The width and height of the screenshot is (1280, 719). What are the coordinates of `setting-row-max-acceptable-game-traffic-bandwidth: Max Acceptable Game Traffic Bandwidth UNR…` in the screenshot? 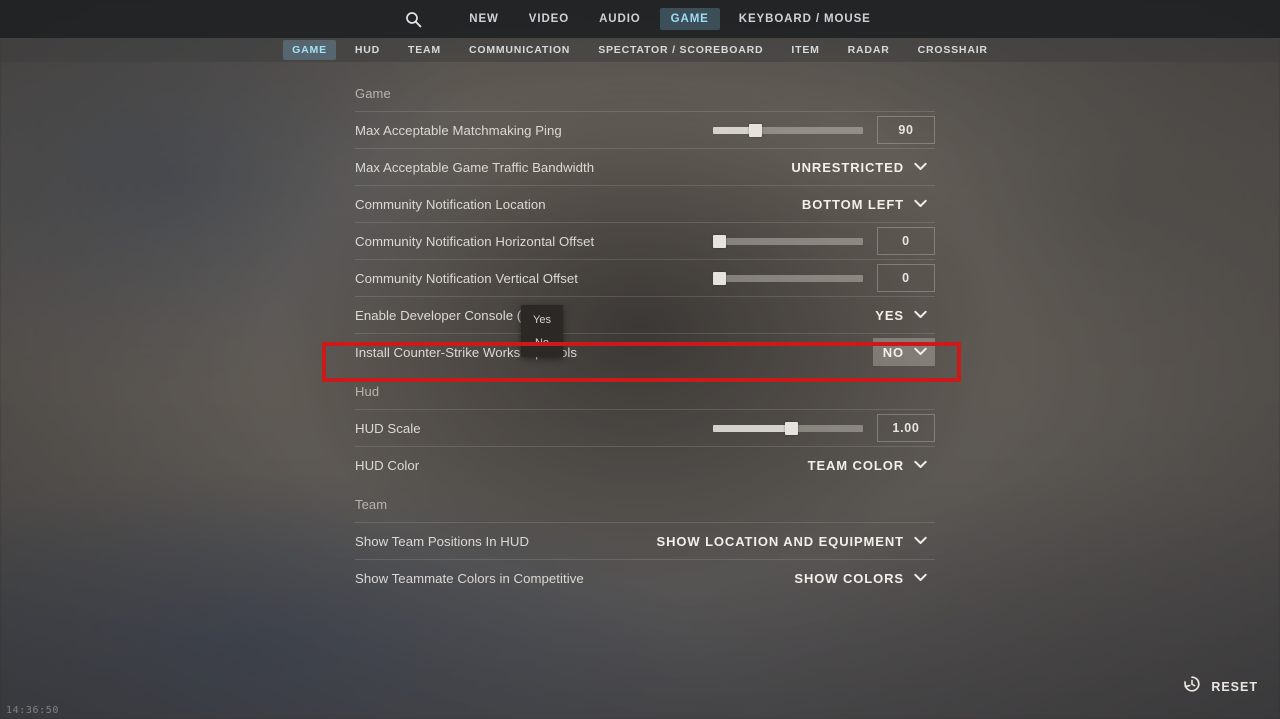 It's located at (645, 166).